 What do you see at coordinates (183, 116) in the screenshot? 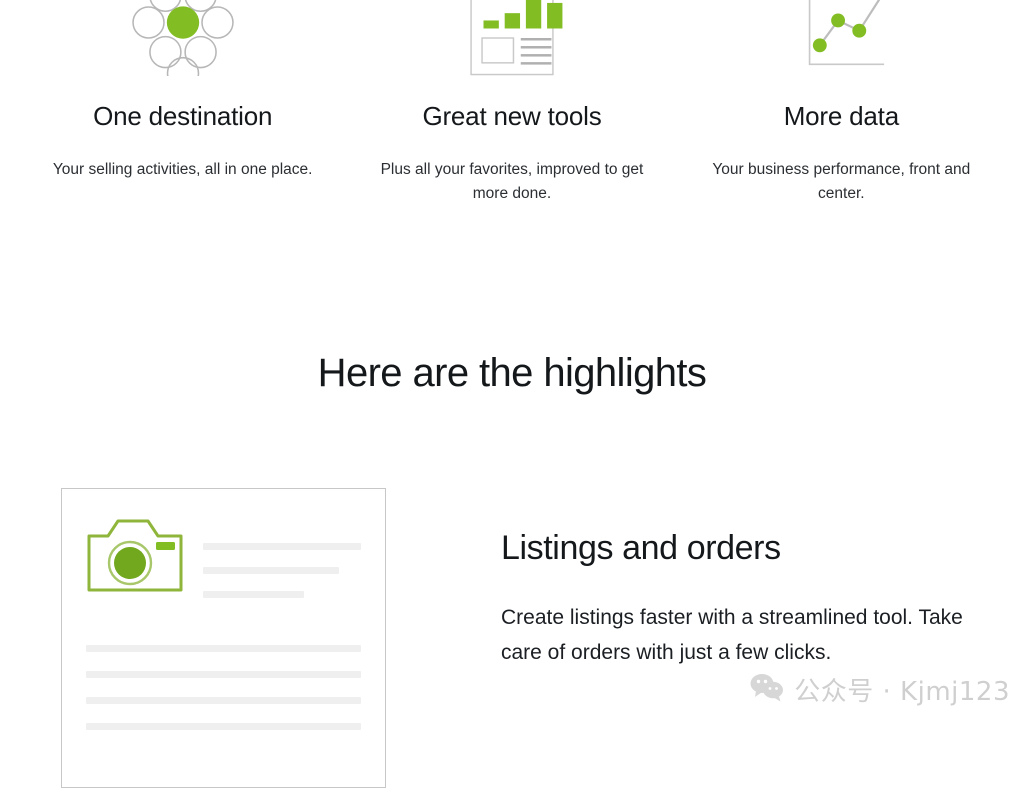
I see `feature-title: One destination` at bounding box center [183, 116].